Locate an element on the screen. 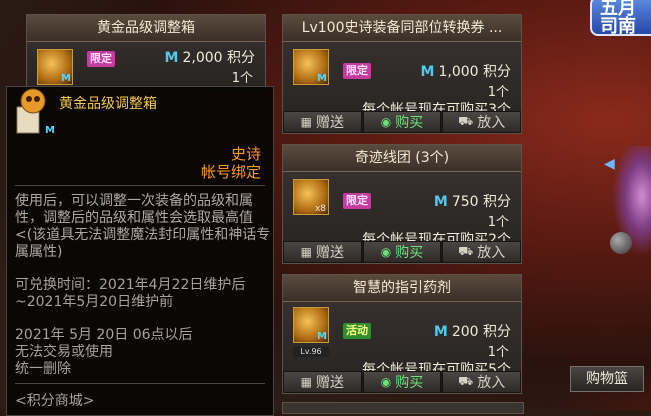  svg-text: M is located at coordinates (50, 130).